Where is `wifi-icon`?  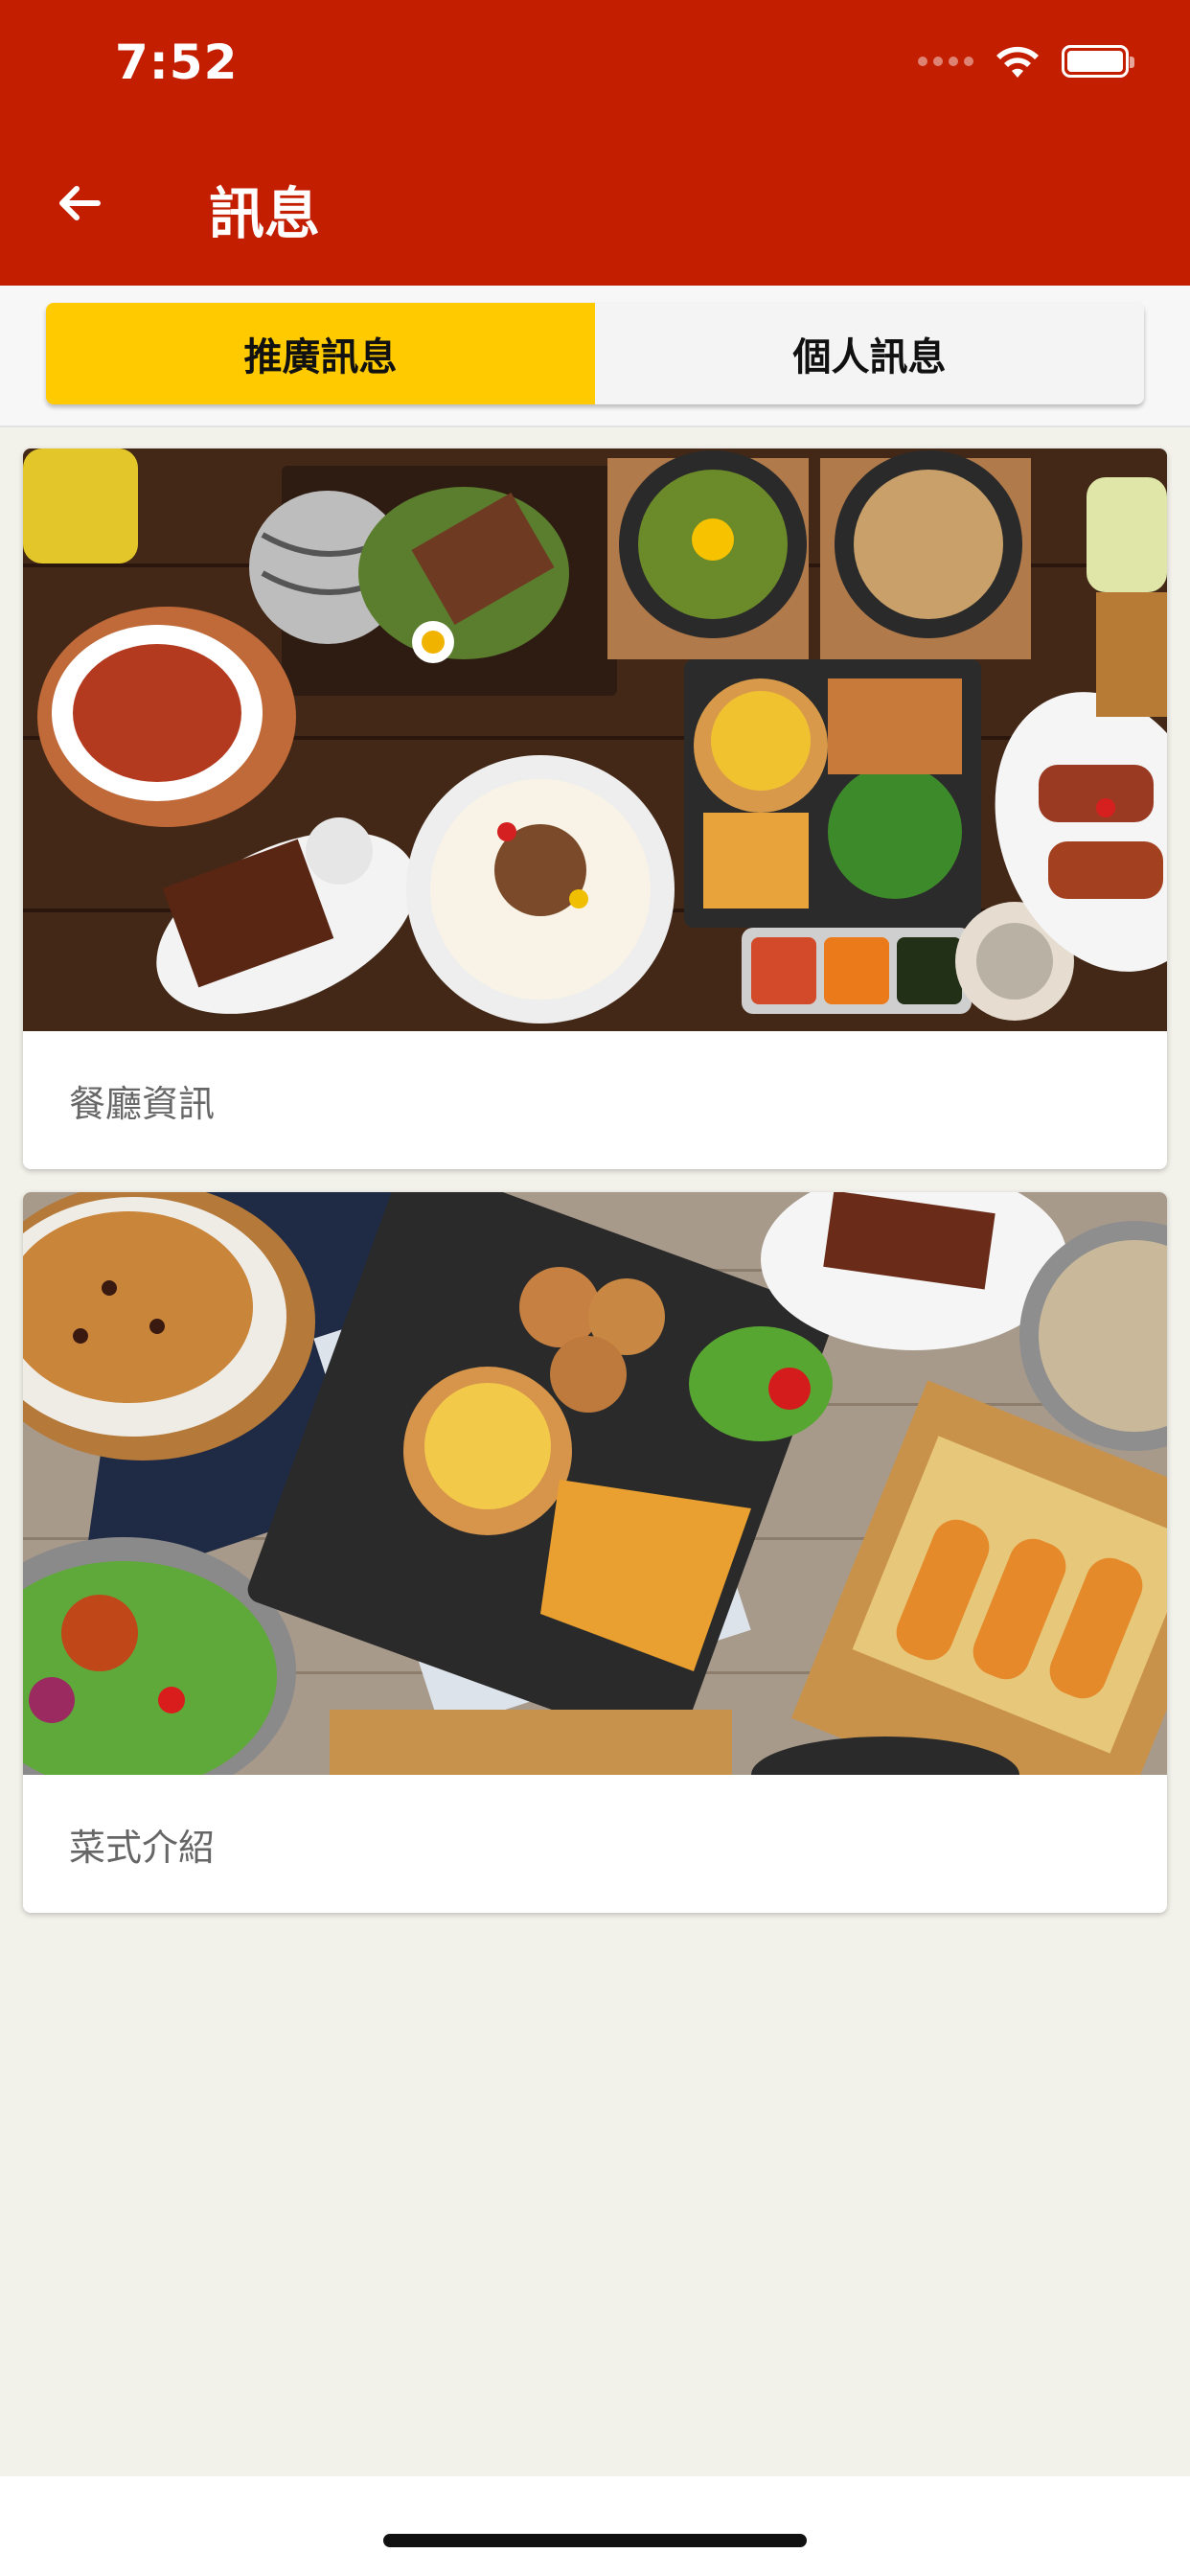
wifi-icon is located at coordinates (1017, 62).